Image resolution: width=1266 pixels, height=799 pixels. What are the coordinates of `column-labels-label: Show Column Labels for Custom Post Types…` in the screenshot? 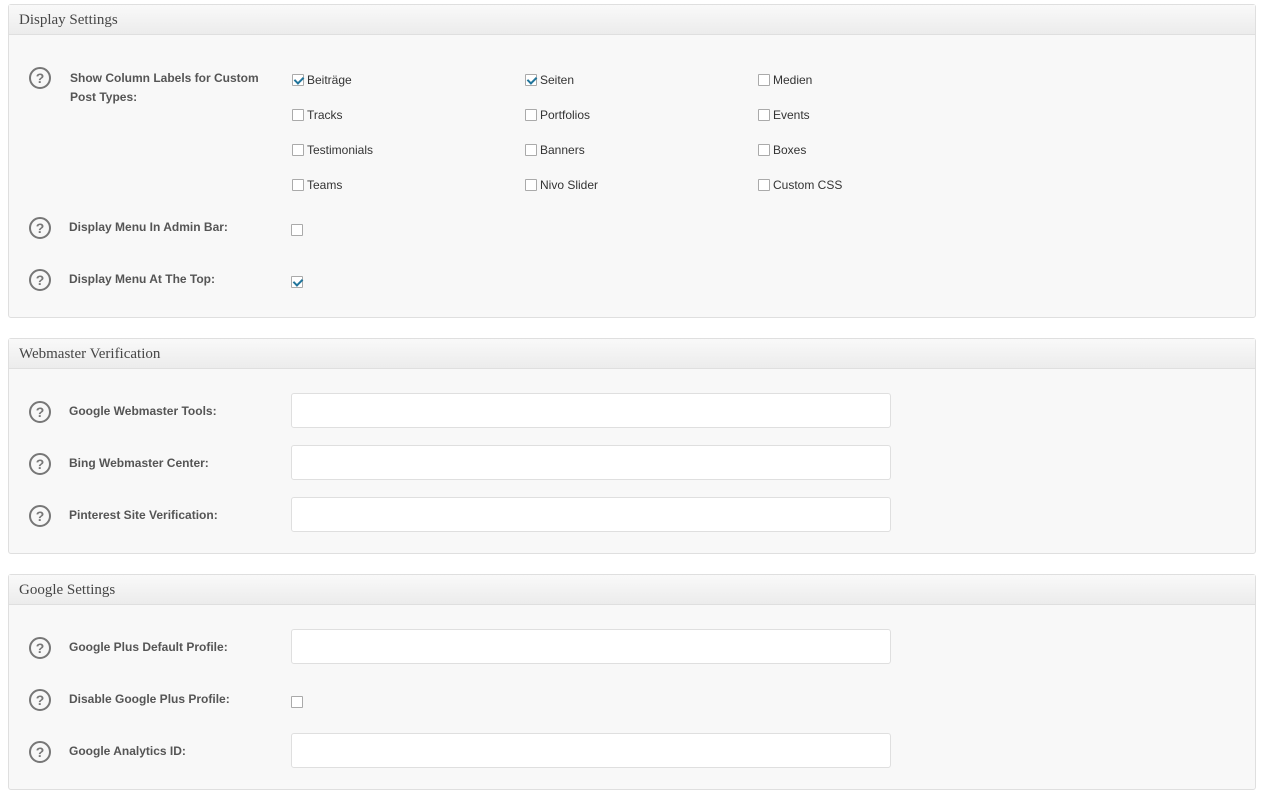 It's located at (164, 87).